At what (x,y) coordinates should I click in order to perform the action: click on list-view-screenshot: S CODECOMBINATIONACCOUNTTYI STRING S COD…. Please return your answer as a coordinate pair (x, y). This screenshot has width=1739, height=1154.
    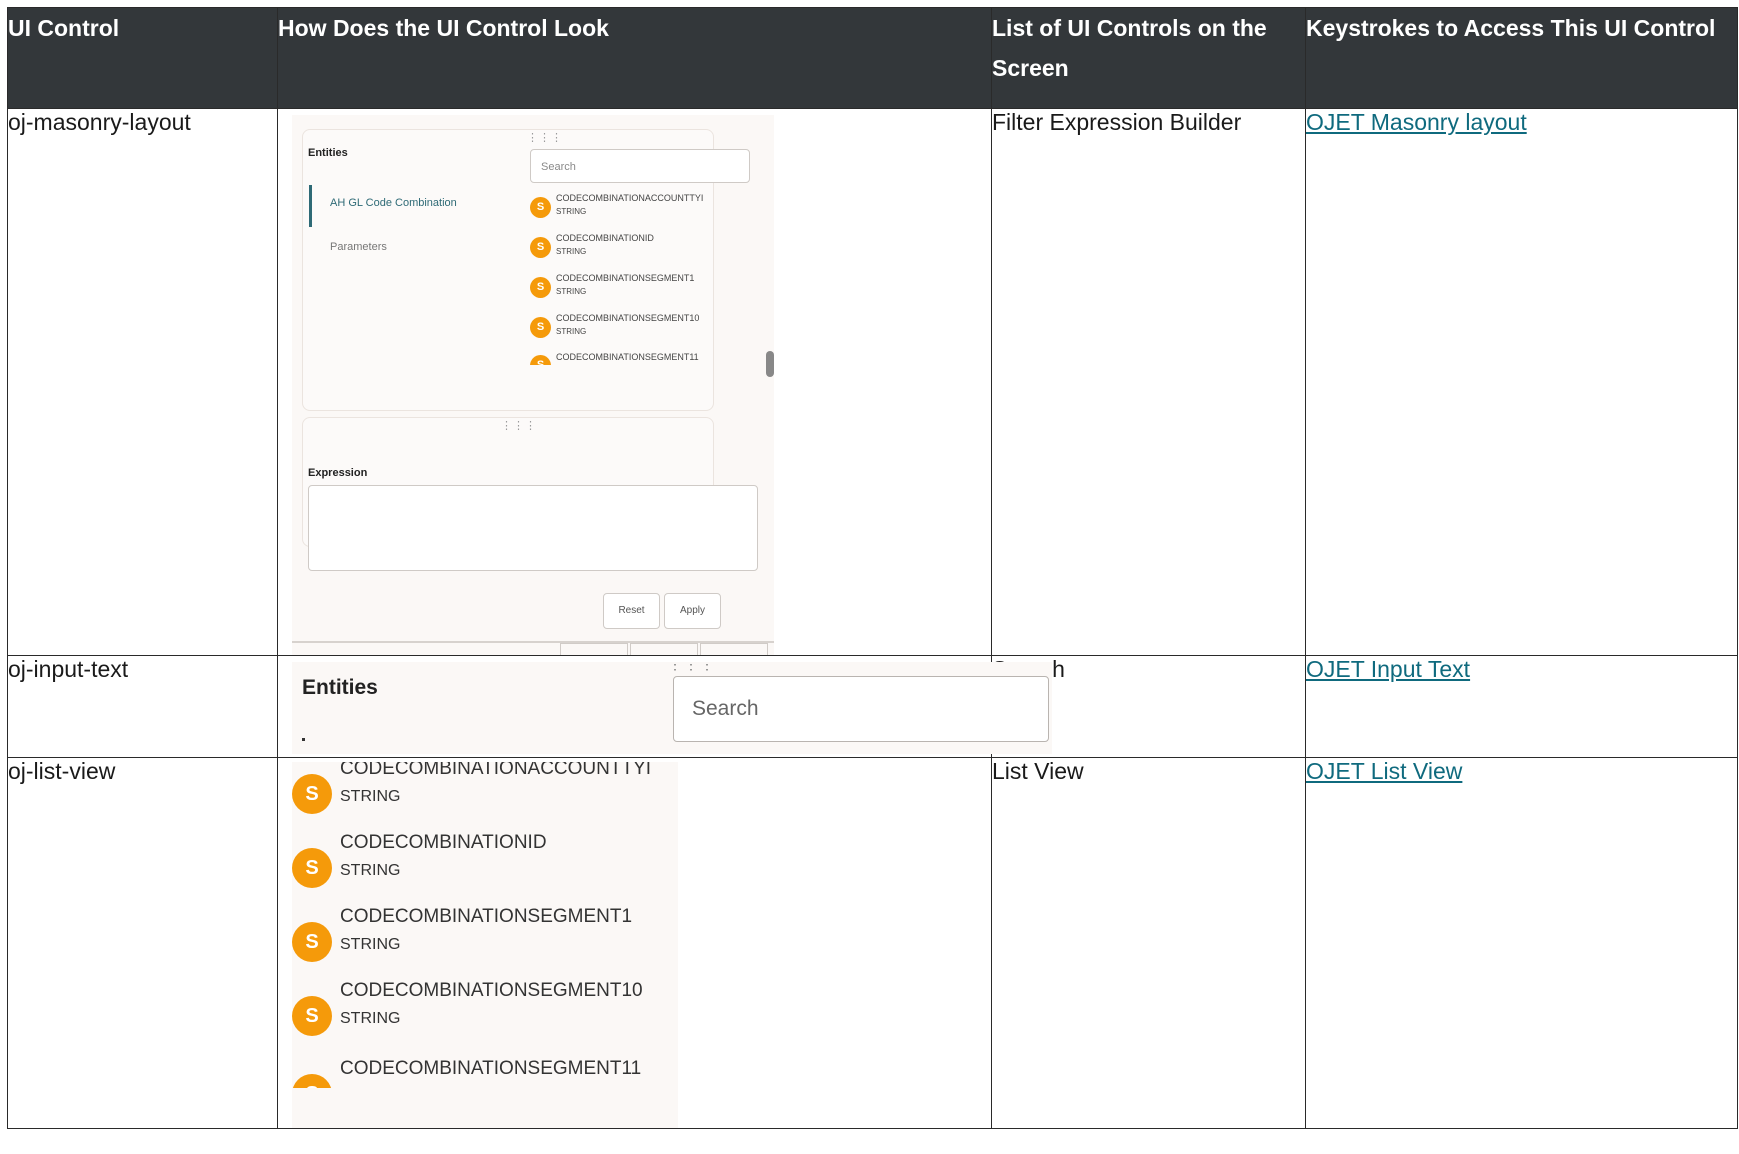
    Looking at the image, I should click on (485, 945).